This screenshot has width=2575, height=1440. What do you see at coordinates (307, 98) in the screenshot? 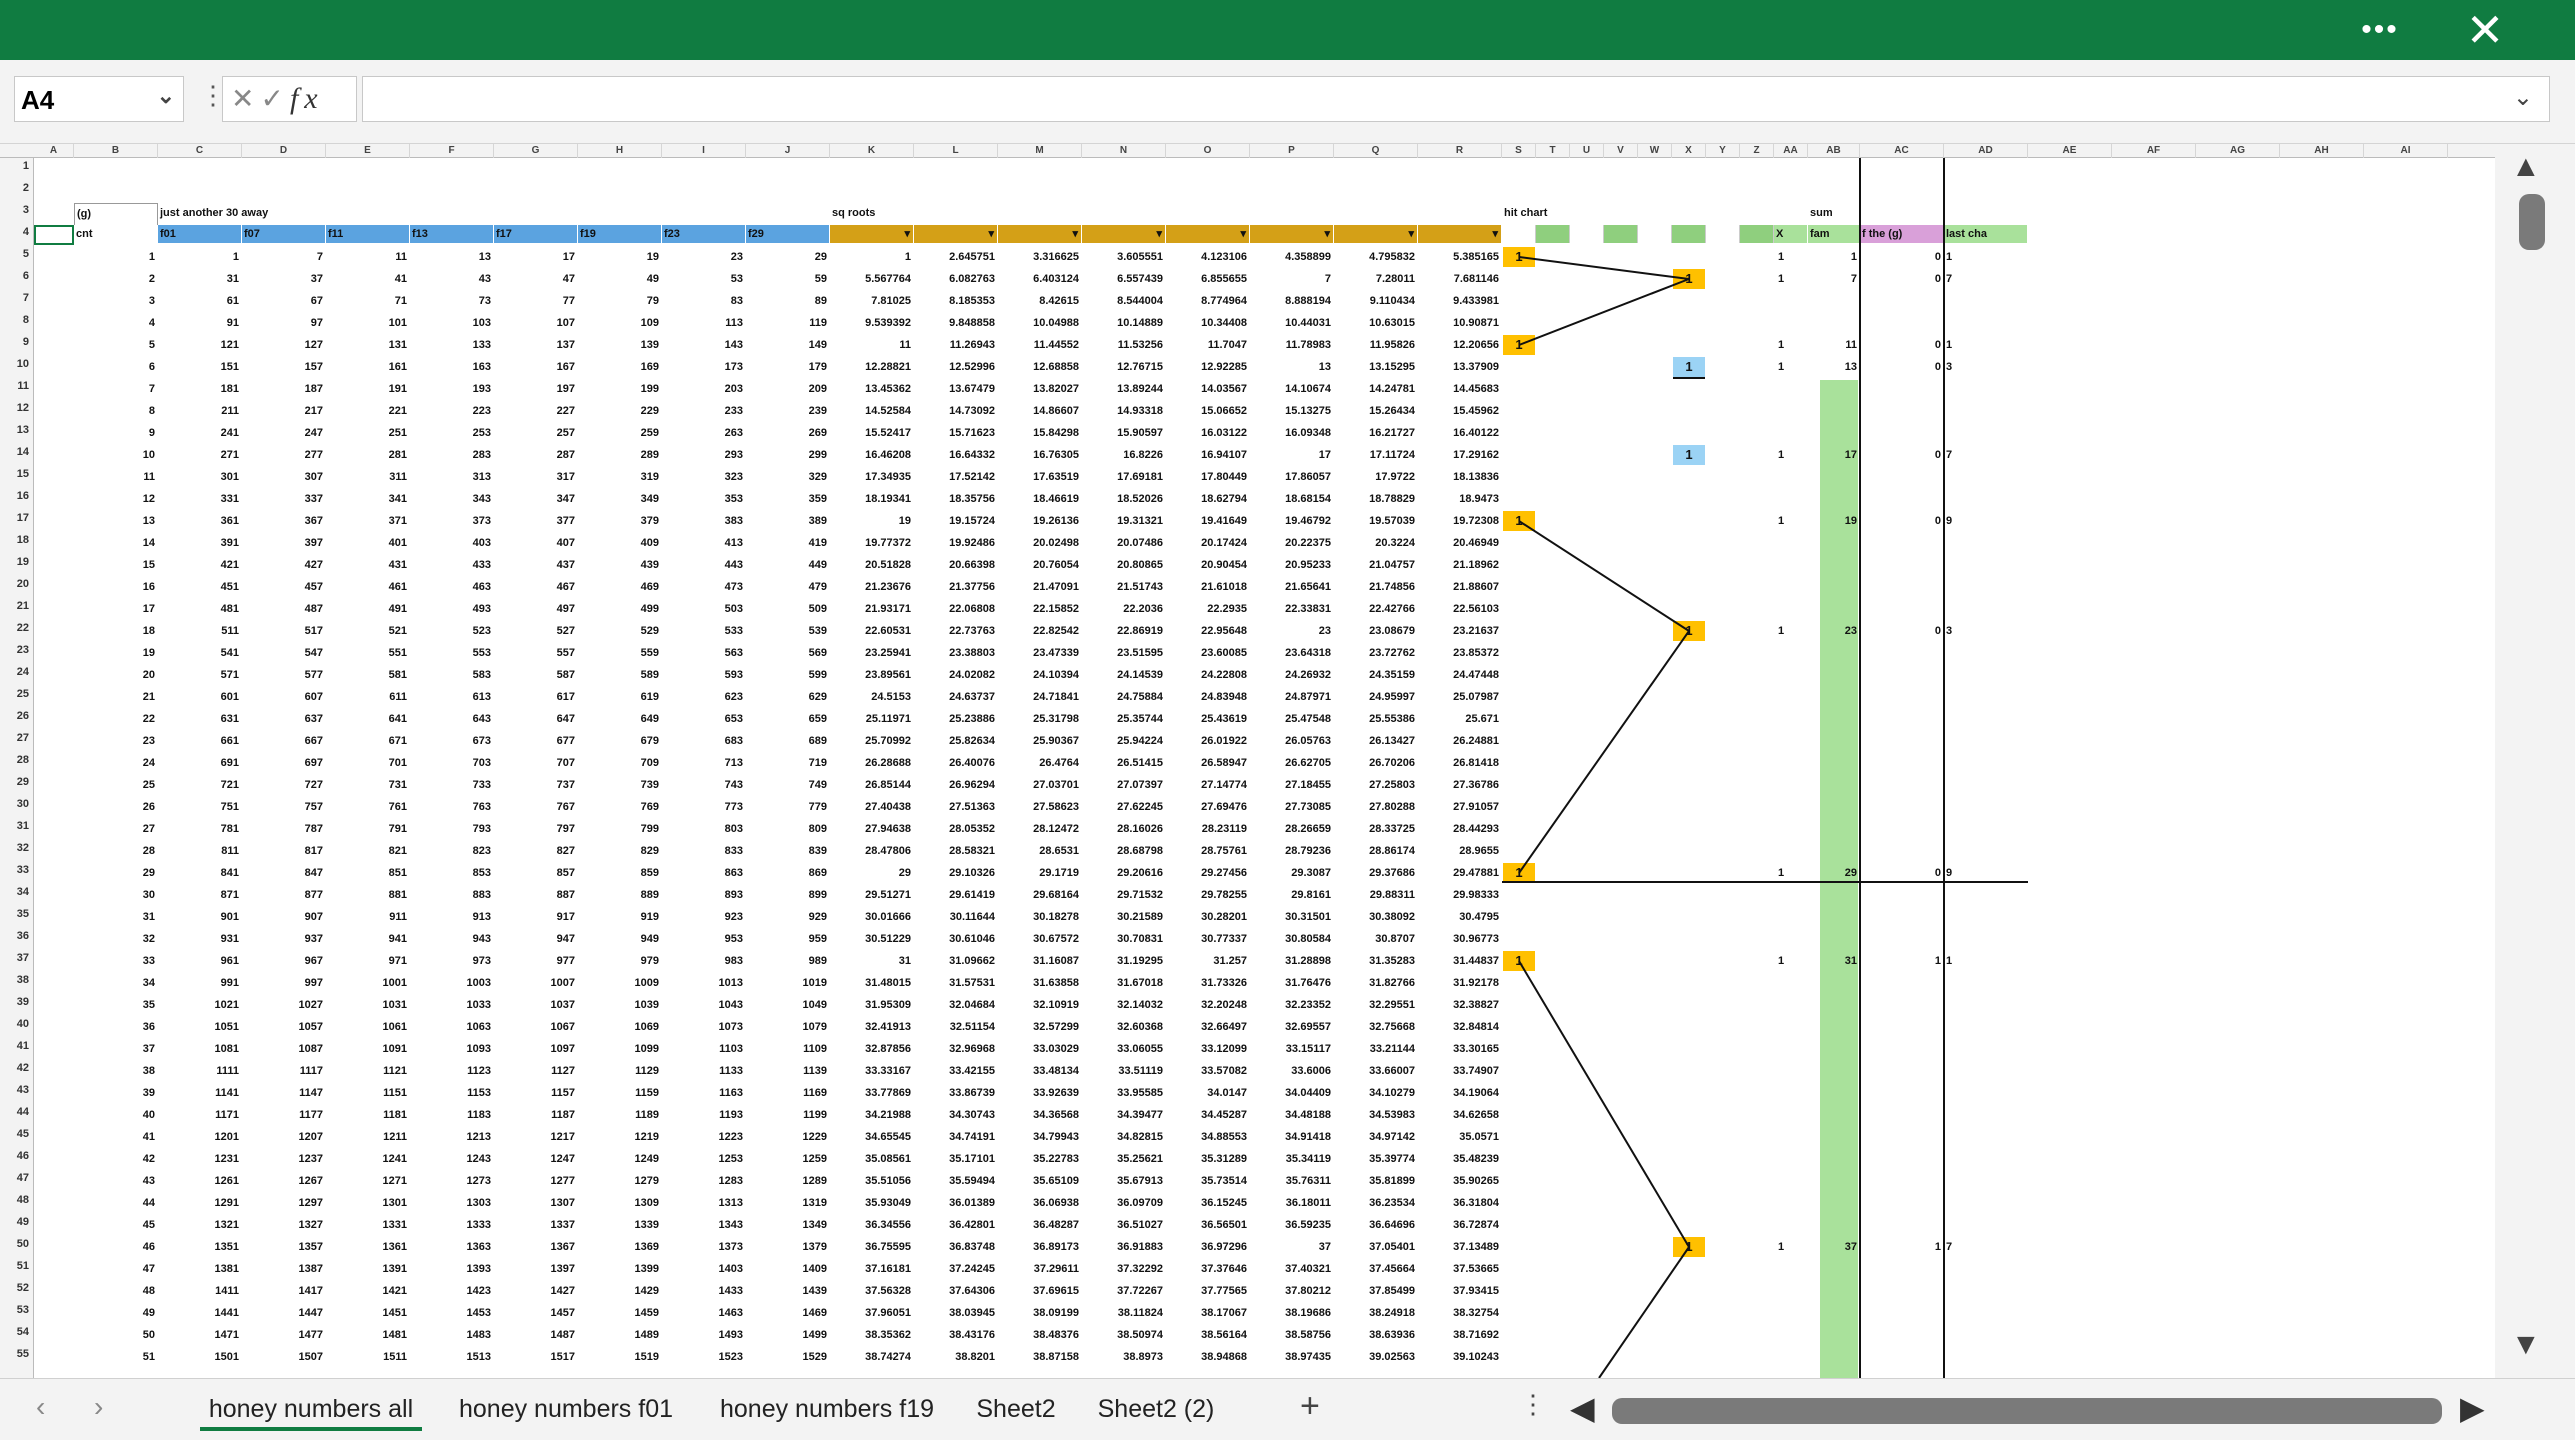
I see `function-icon: fx` at bounding box center [307, 98].